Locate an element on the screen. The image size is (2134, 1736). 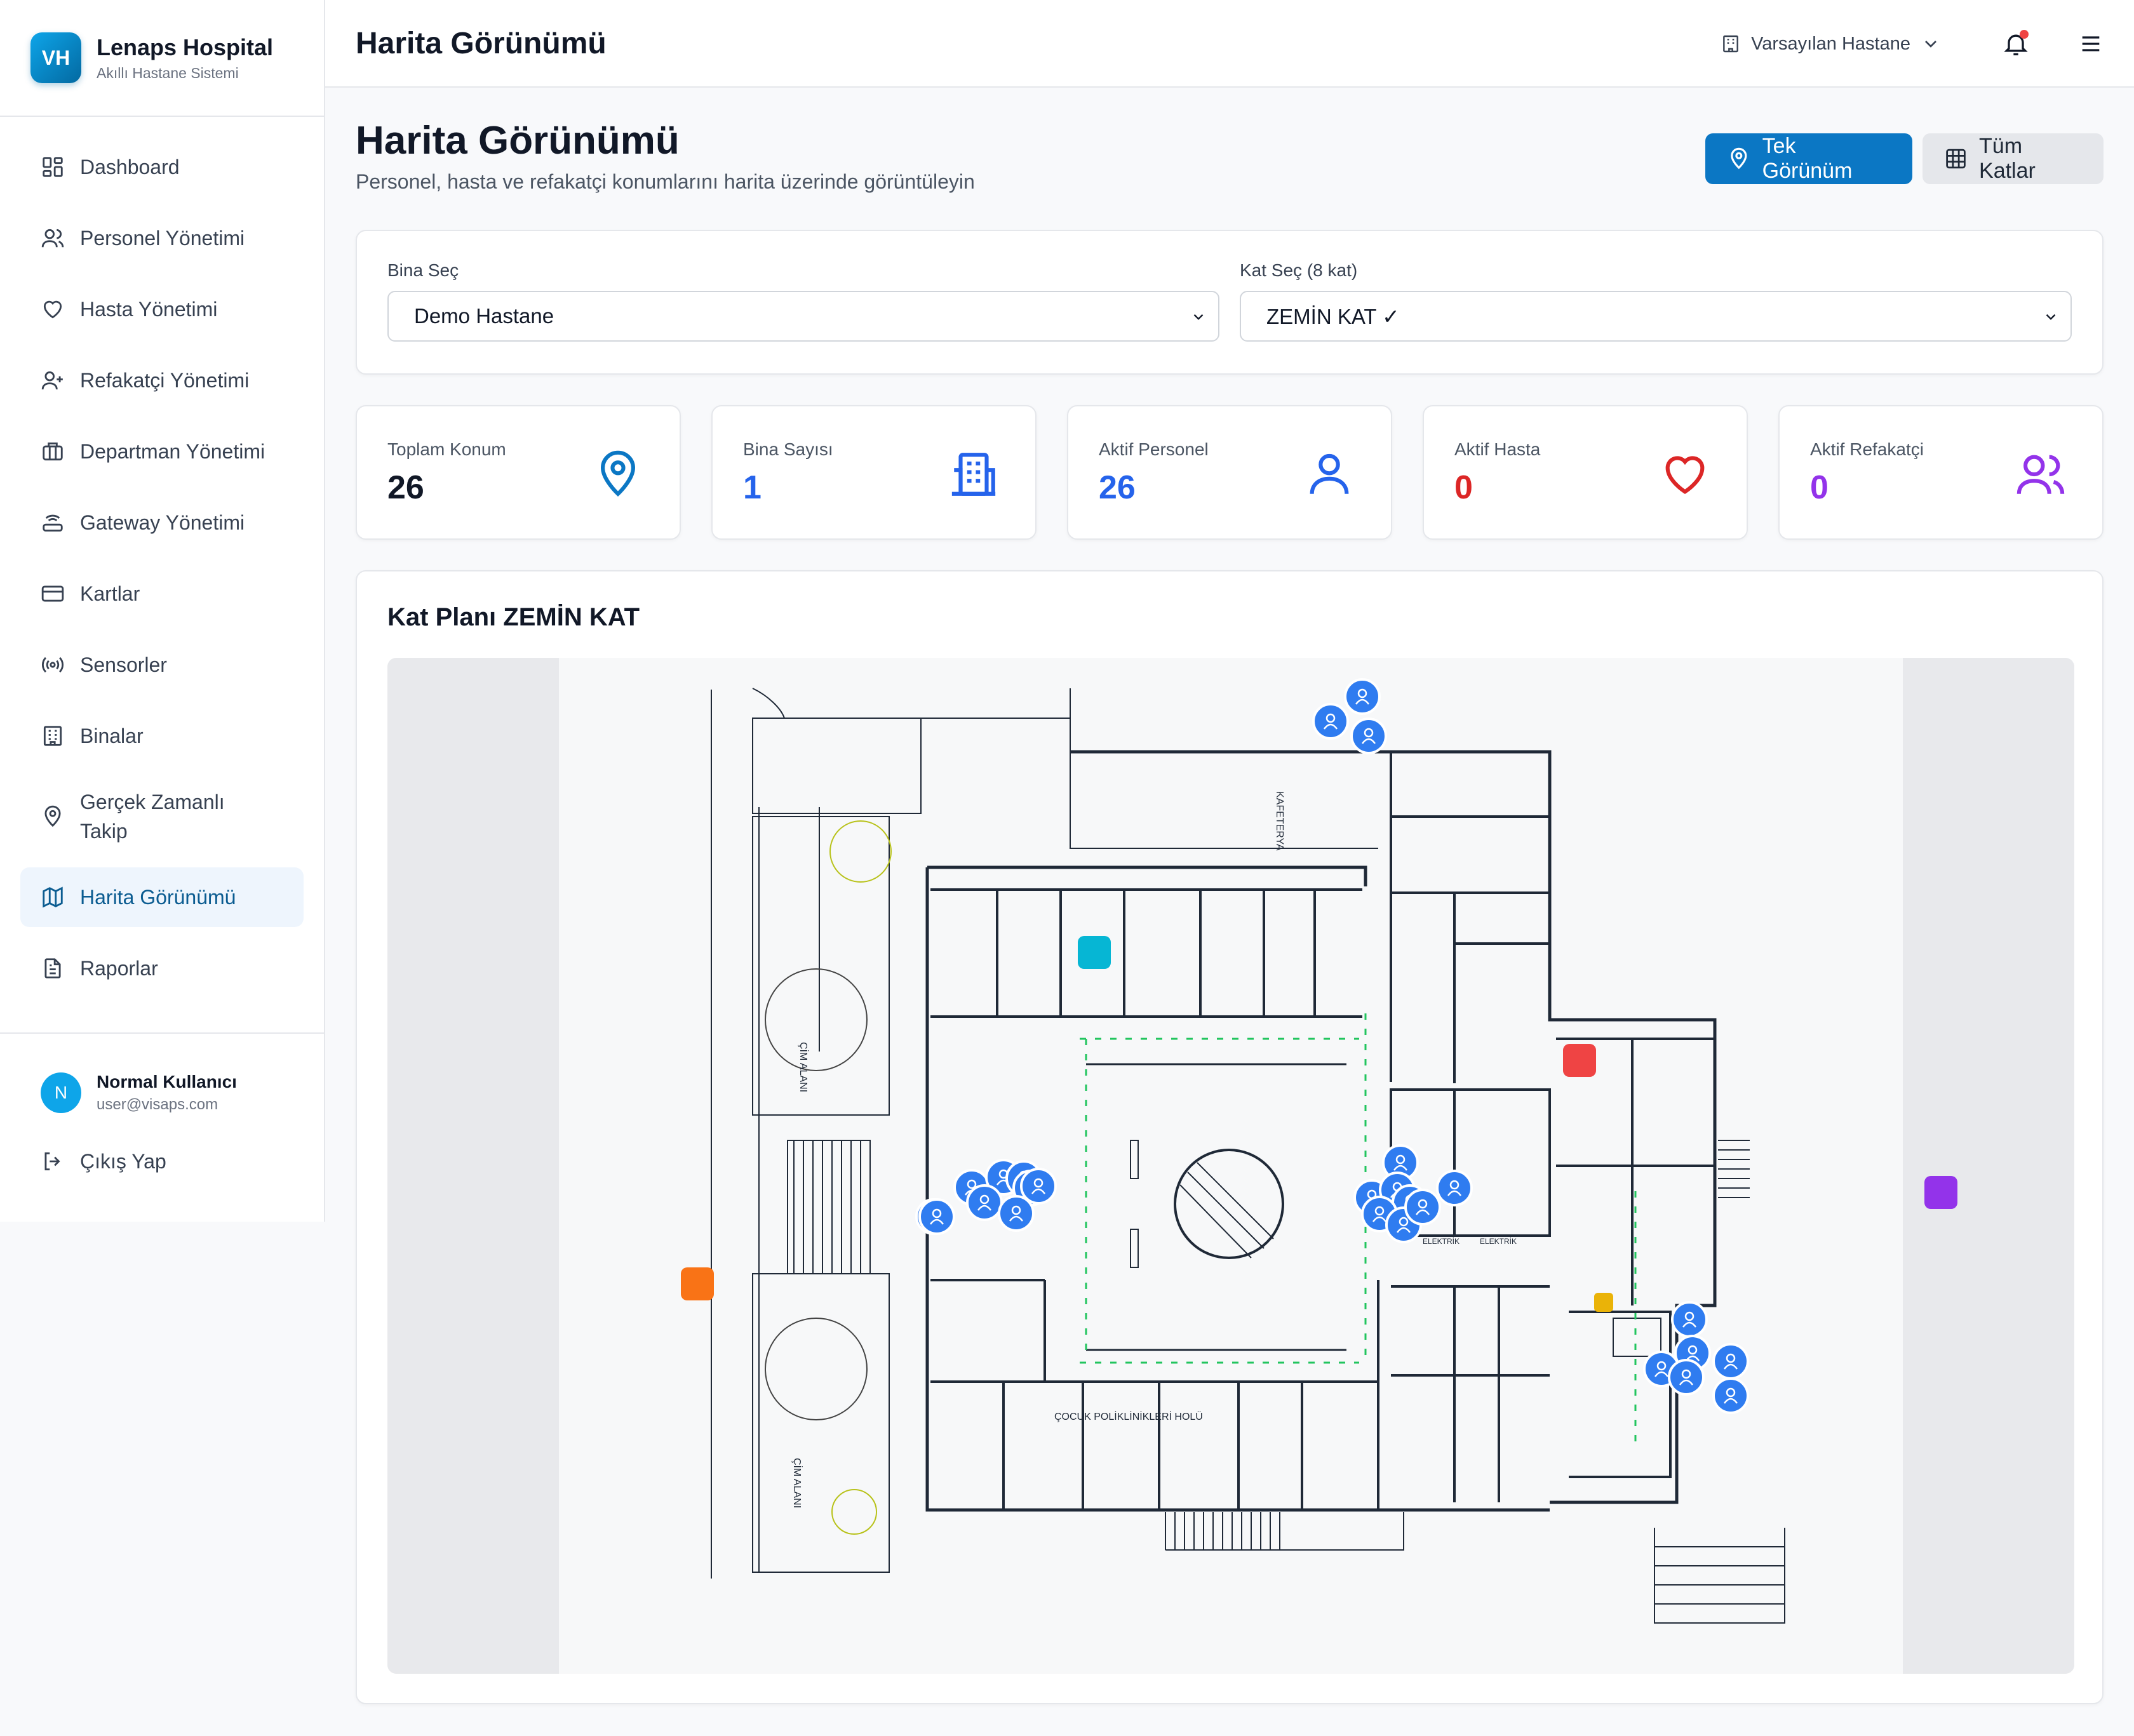
stat-label: Bina Sayısı is located at coordinates (788, 449).